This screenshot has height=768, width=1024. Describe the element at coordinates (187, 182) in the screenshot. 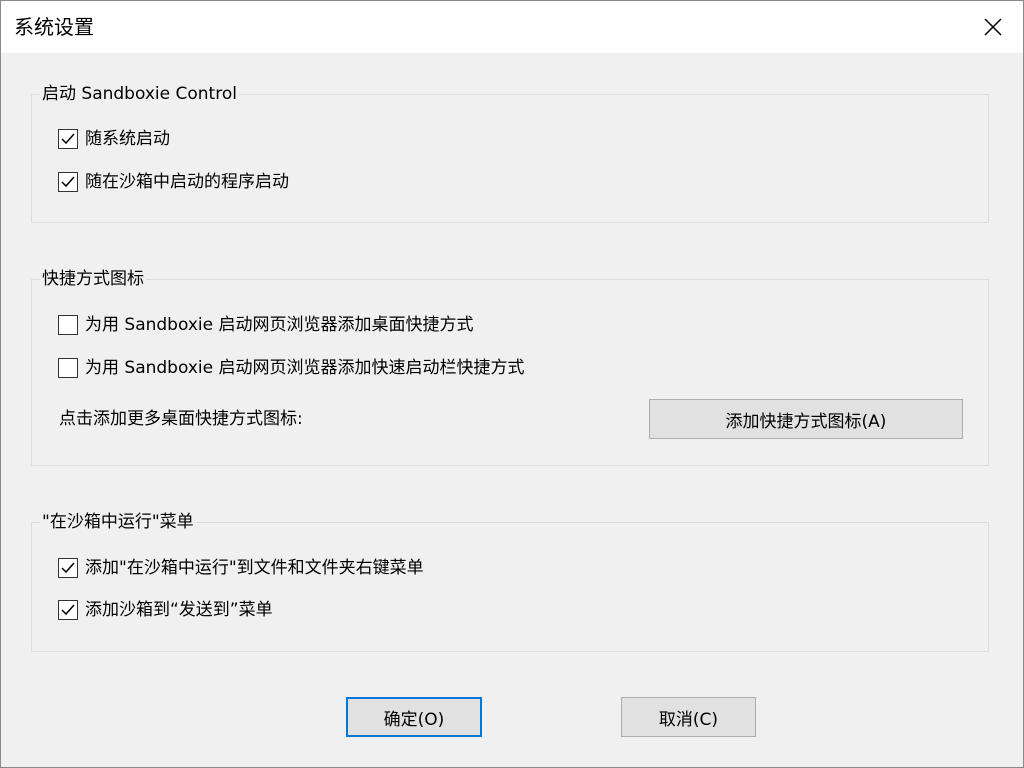

I see `start-with-sandboxed-program-label: 随在沙箱中启动的程序启动` at that location.